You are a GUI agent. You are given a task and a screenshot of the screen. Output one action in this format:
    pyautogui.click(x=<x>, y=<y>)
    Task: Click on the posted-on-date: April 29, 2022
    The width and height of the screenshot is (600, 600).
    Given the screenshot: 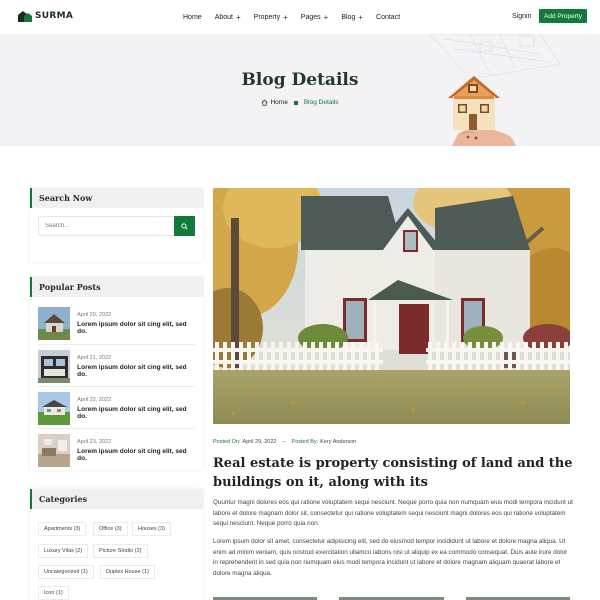 What is the action you would take?
    pyautogui.click(x=259, y=442)
    